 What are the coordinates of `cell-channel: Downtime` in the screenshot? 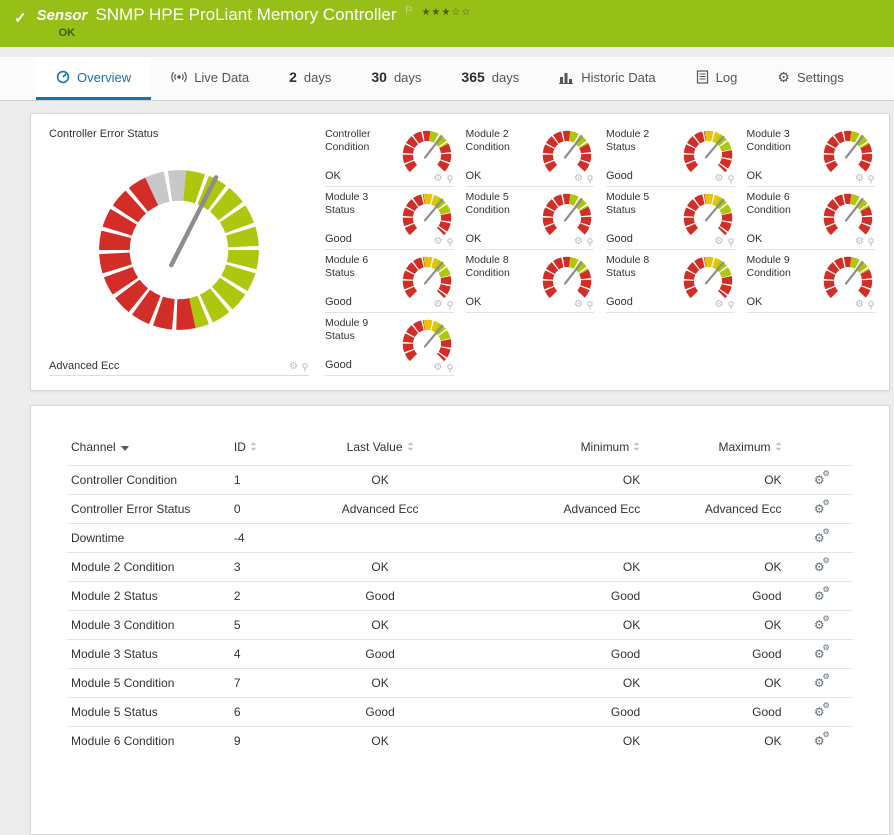 It's located at (98, 537).